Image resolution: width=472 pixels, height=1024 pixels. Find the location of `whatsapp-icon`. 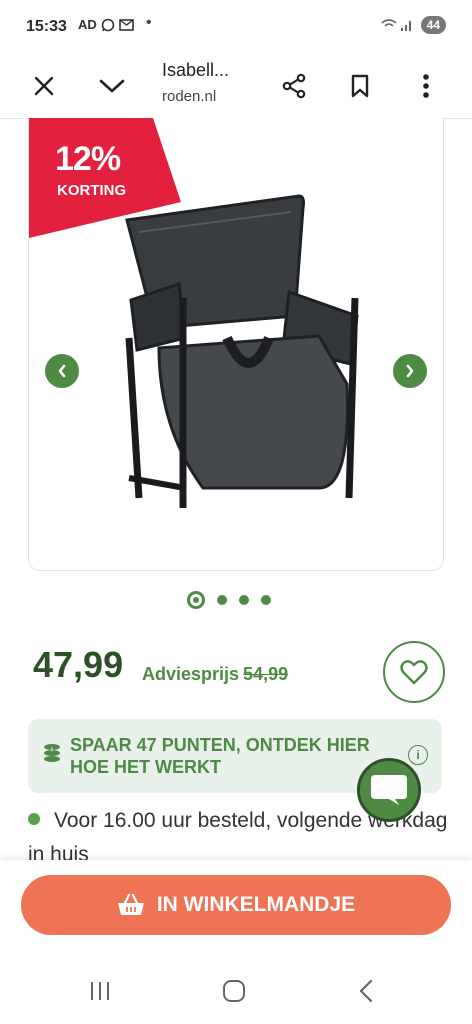

whatsapp-icon is located at coordinates (108, 24).